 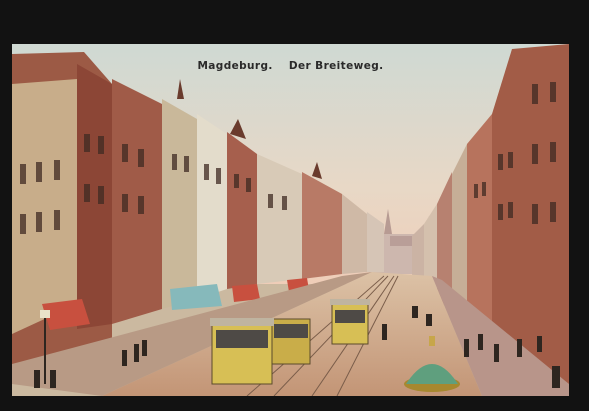 I want to click on postcard-caption: Magdeburg. Der Breiteweg., so click(x=290, y=66).